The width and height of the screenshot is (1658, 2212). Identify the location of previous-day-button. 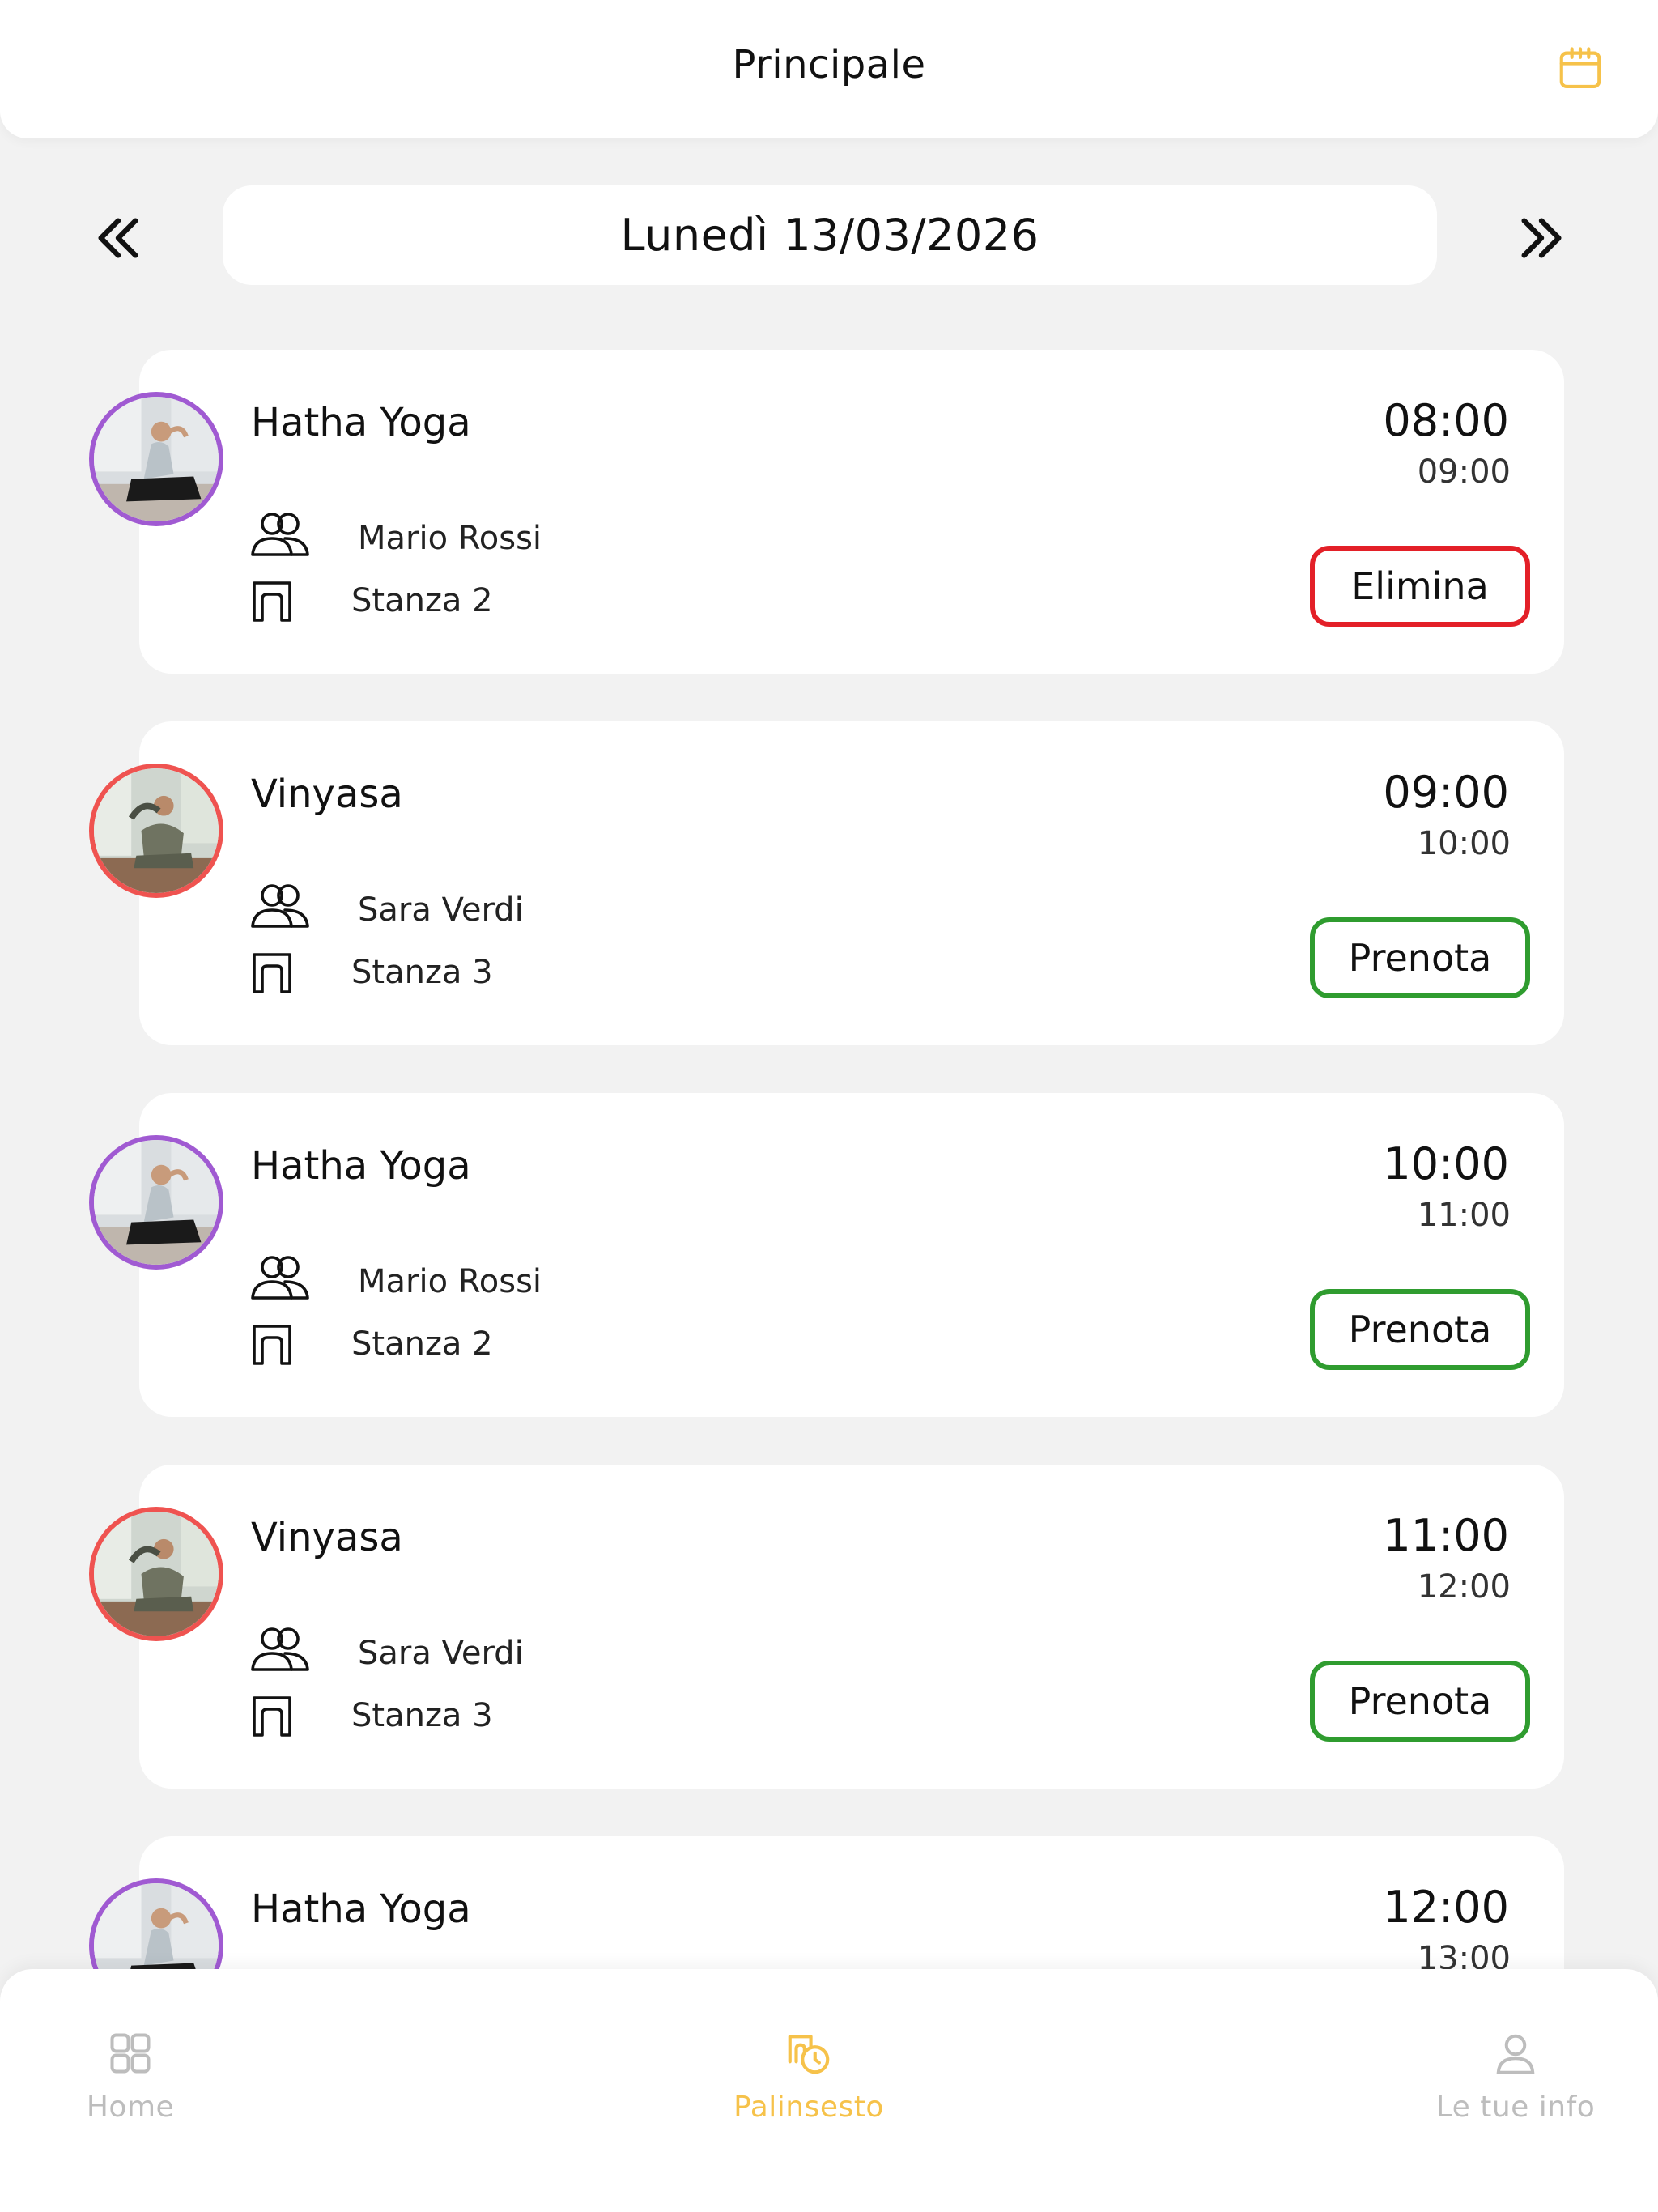
(118, 238).